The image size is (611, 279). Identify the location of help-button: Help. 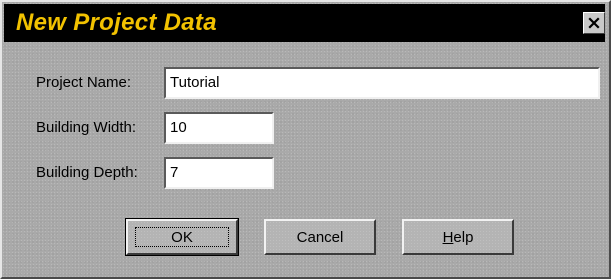
(458, 237).